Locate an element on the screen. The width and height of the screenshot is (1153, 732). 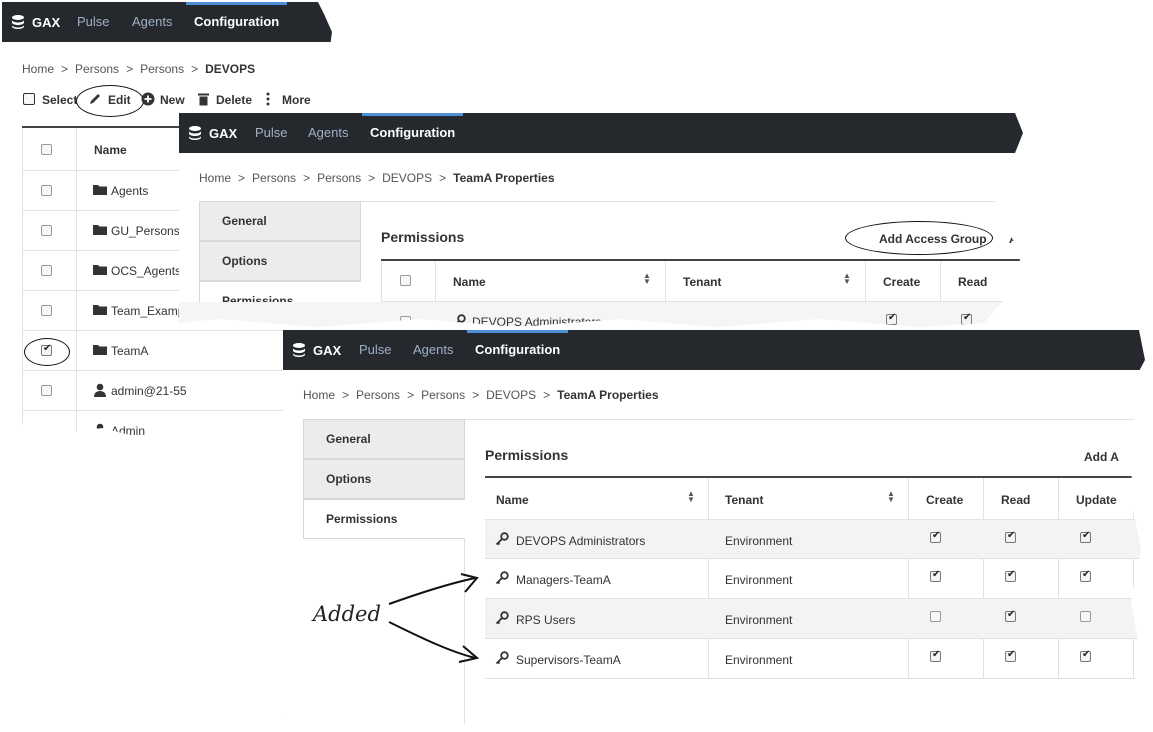
row-name: TeamA is located at coordinates (129, 351).